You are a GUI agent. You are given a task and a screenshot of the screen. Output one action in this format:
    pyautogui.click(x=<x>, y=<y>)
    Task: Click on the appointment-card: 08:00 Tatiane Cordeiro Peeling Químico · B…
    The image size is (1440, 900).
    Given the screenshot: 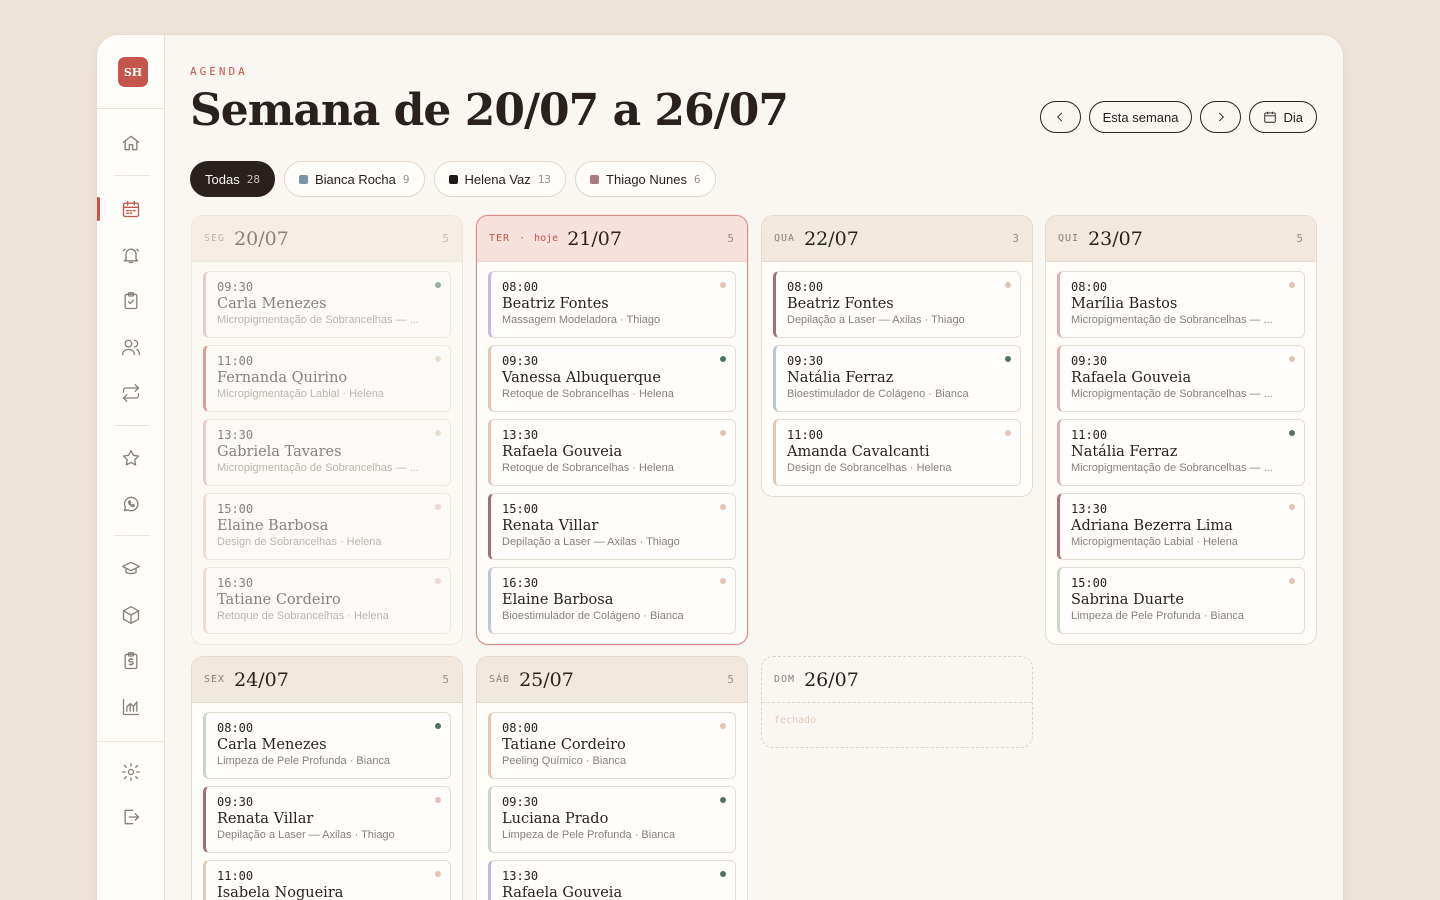 What is the action you would take?
    pyautogui.click(x=612, y=745)
    